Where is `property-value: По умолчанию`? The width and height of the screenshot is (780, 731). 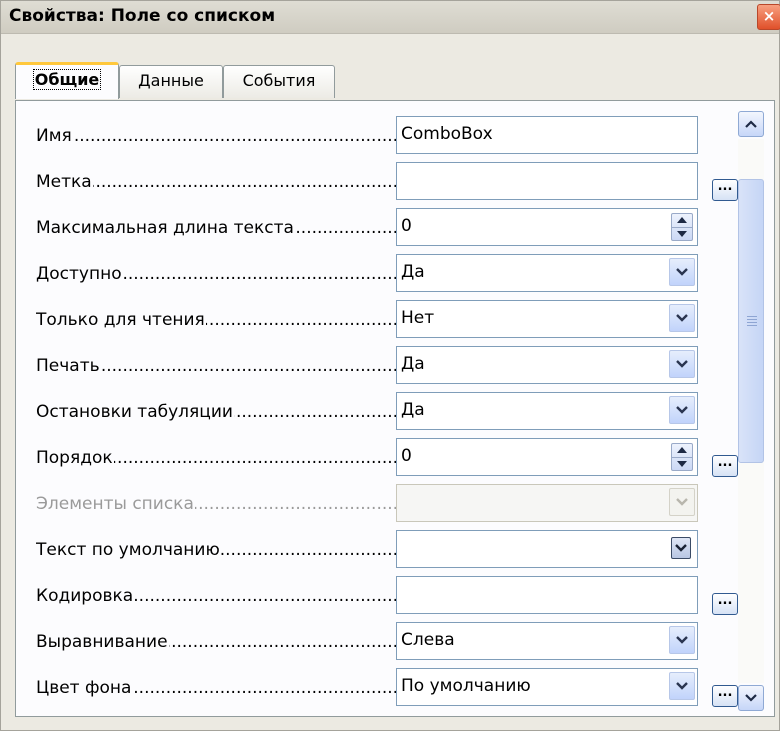
property-value: По умолчанию is located at coordinates (466, 686).